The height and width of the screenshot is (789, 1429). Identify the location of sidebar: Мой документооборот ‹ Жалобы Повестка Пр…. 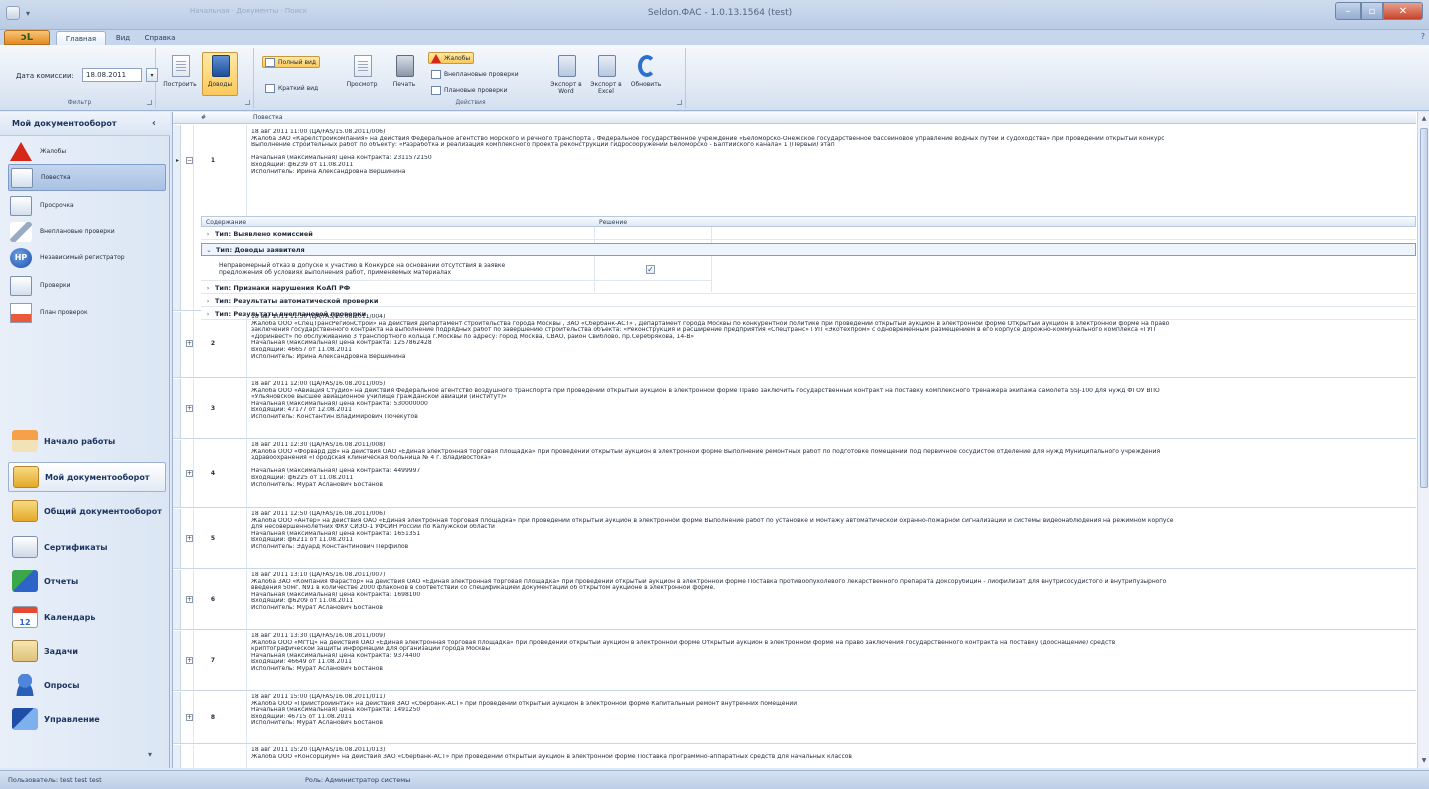
(85, 440).